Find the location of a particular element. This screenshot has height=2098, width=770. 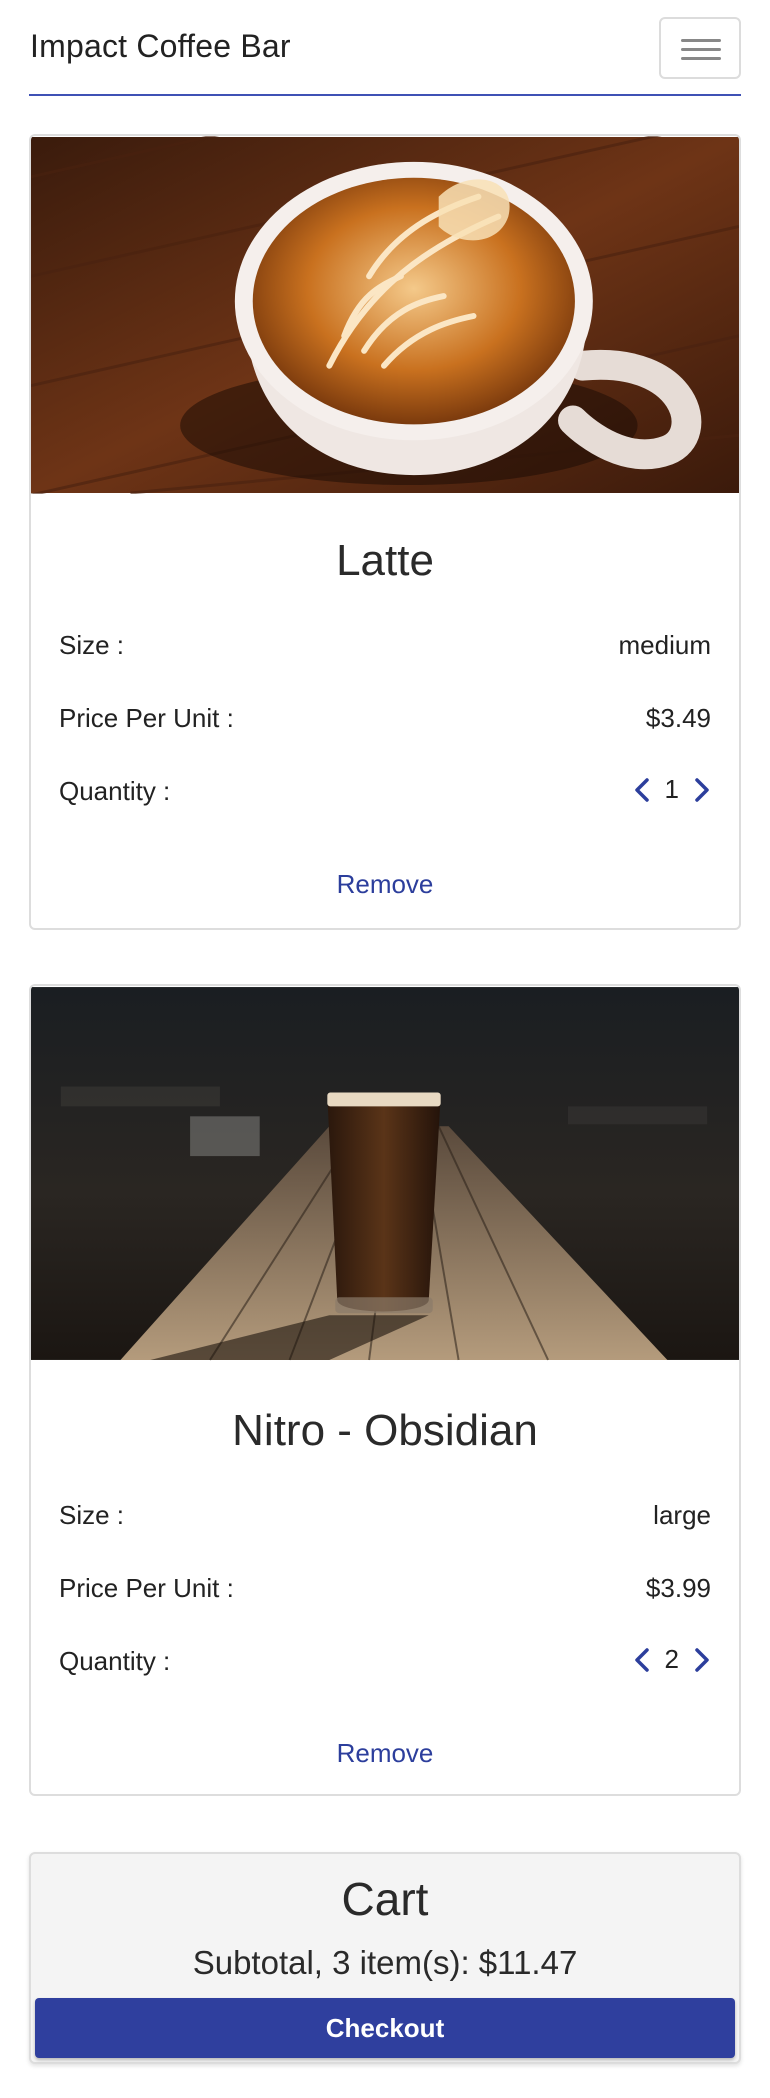

size-value: large is located at coordinates (682, 1515).